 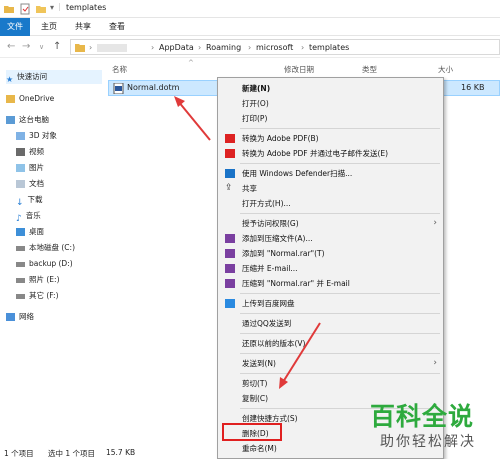 What do you see at coordinates (38, 280) in the screenshot?
I see `nav-item-drive-e: 照片 (E:)` at bounding box center [38, 280].